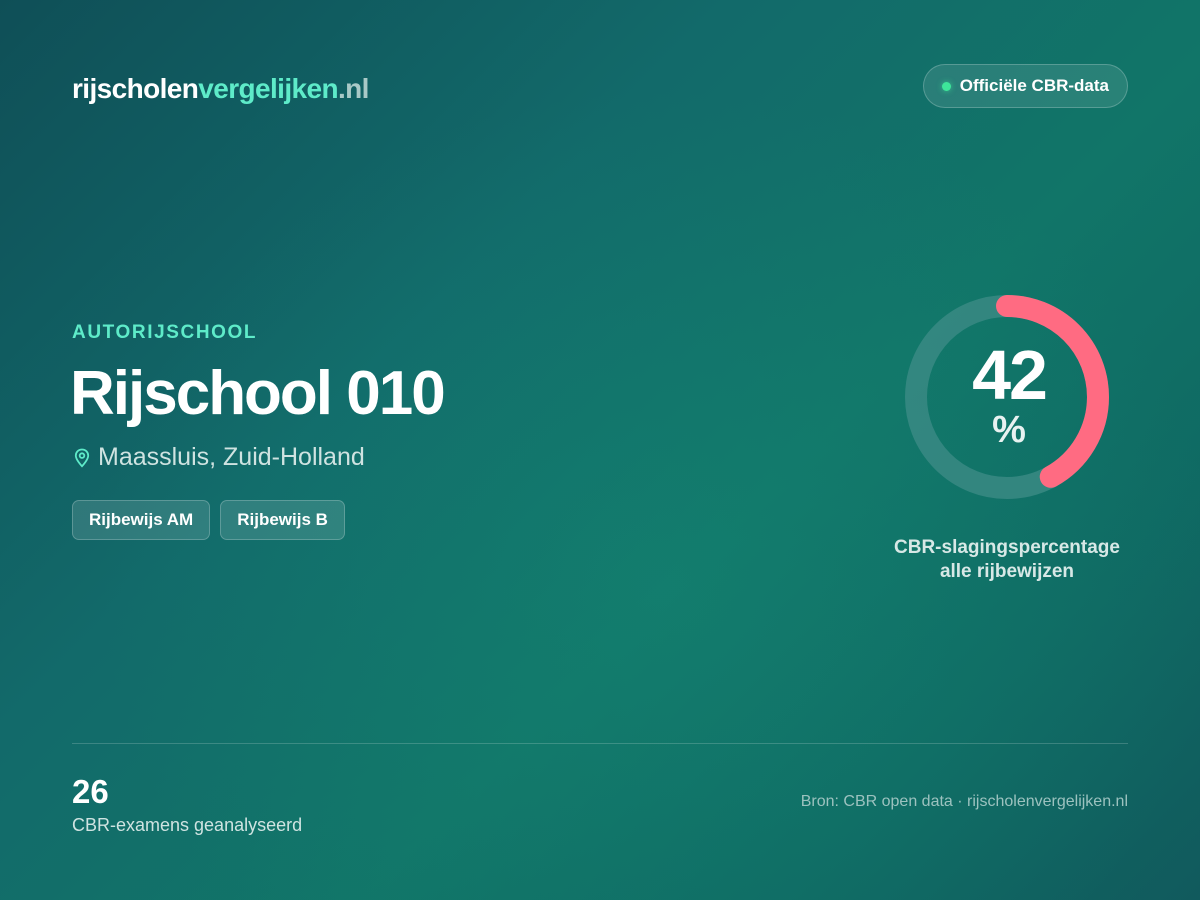 The image size is (1200, 900). What do you see at coordinates (1007, 547) in the screenshot?
I see `pass-rate-caption-line1: CBR-slagingspercentage` at bounding box center [1007, 547].